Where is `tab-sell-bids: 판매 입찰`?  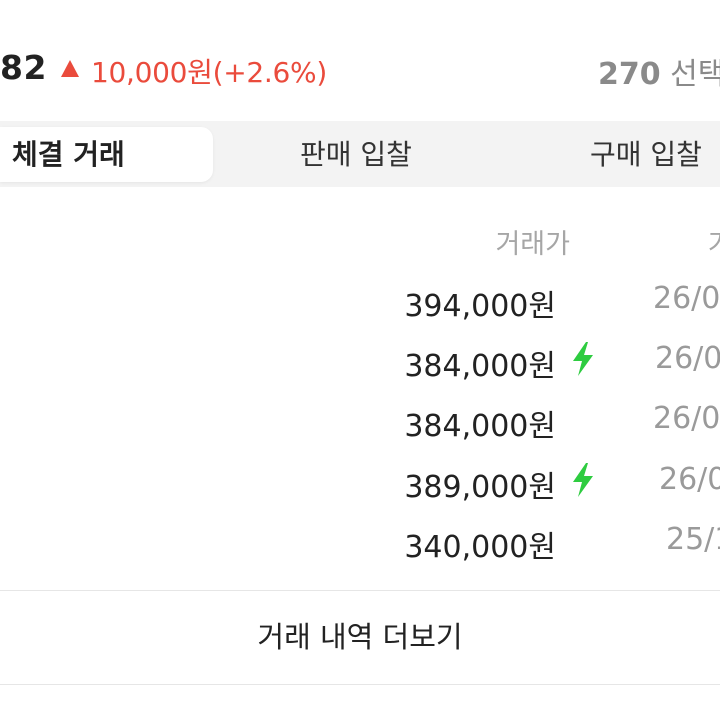 tab-sell-bids: 판매 입찰 is located at coordinates (356, 154).